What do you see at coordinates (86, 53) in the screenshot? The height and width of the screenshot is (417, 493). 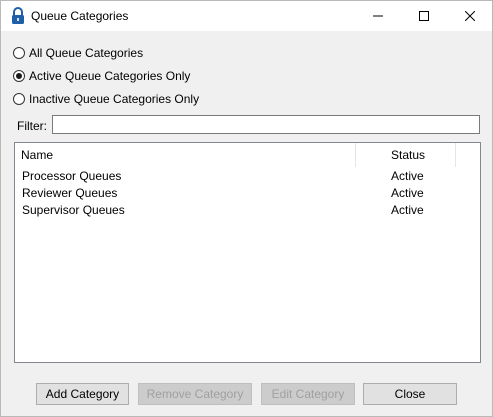 I see `radio-label: All Queue Categories` at bounding box center [86, 53].